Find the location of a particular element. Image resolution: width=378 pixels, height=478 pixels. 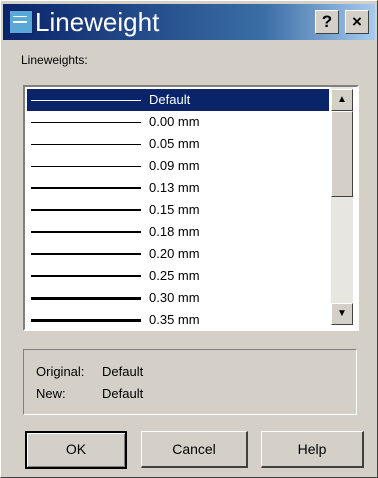

ok-button: OK is located at coordinates (76, 450).